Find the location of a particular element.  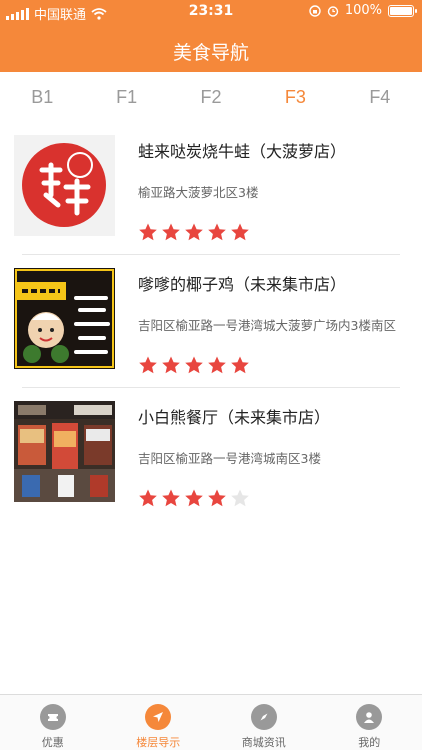

compass-icon is located at coordinates (263, 717).